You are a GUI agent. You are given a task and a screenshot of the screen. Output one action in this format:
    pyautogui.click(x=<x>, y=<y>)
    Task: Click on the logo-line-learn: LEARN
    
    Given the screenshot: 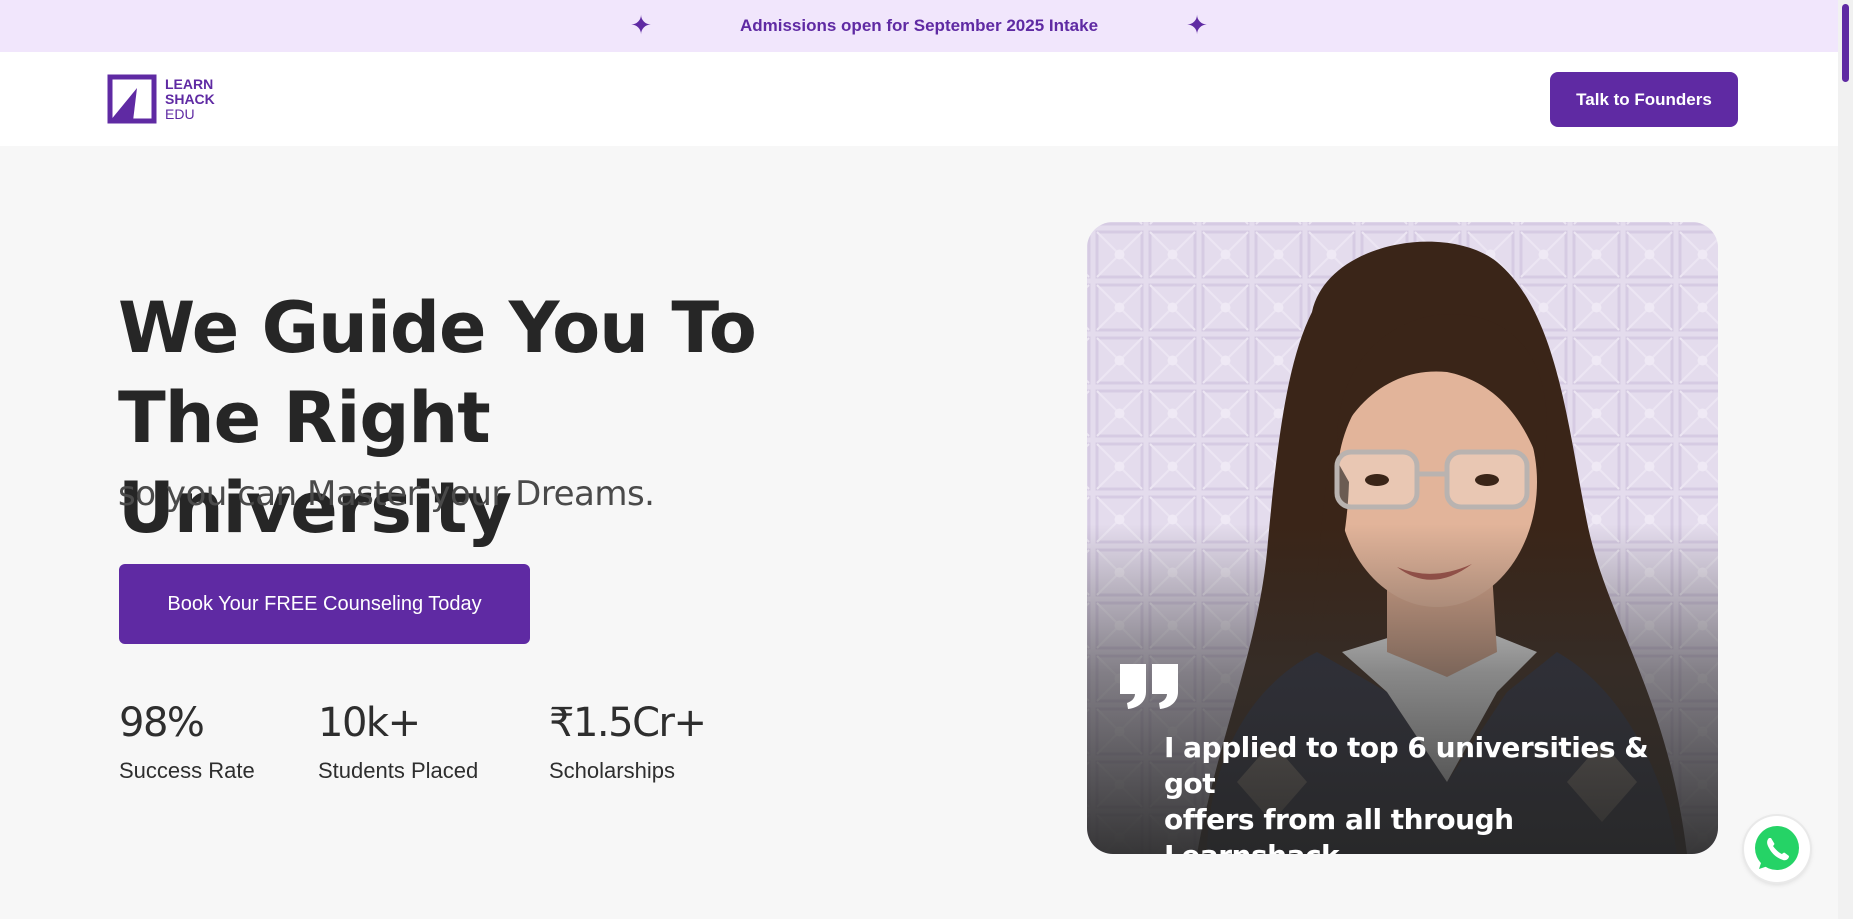 What is the action you would take?
    pyautogui.click(x=189, y=83)
    